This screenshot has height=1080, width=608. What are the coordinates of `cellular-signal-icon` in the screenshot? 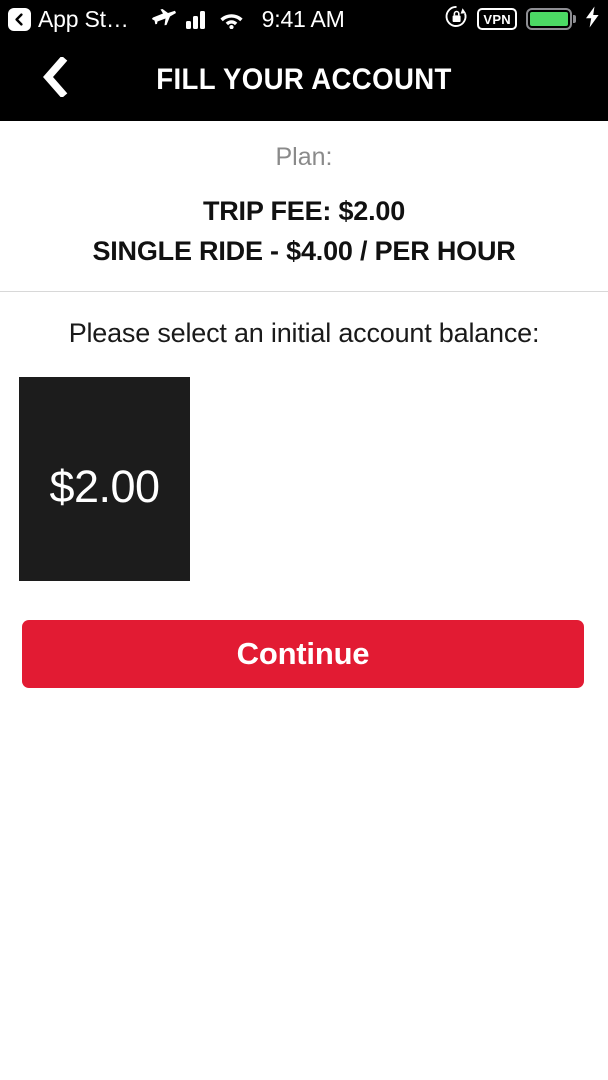 It's located at (197, 19).